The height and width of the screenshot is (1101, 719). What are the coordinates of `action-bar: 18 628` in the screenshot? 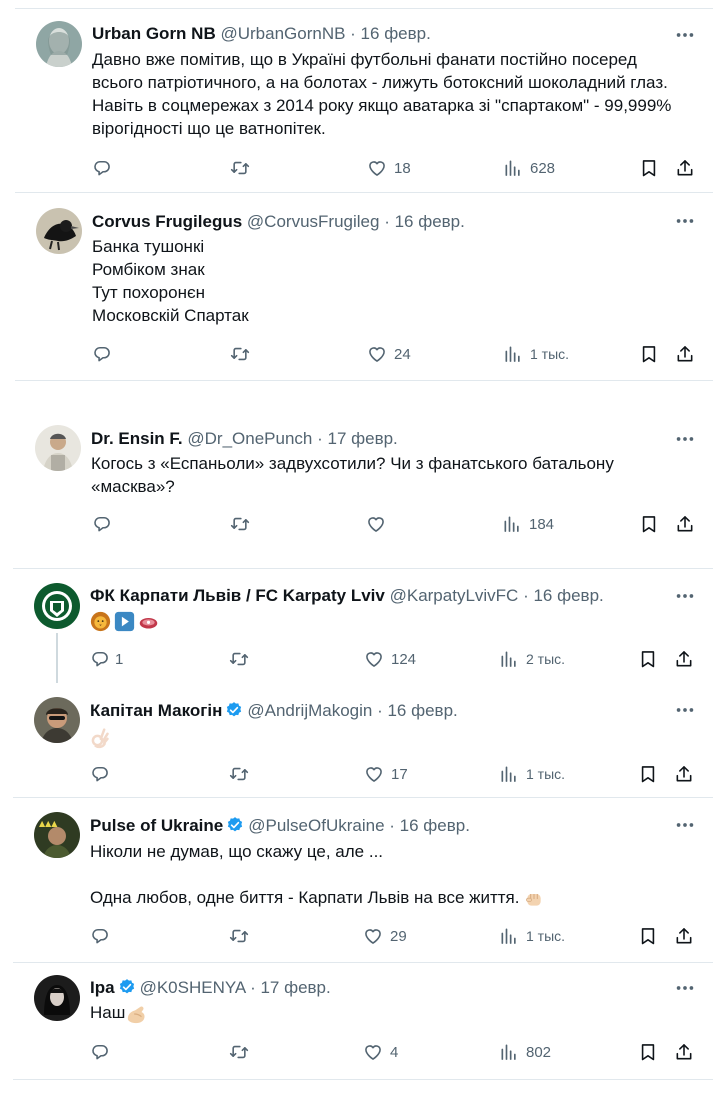 It's located at (394, 168).